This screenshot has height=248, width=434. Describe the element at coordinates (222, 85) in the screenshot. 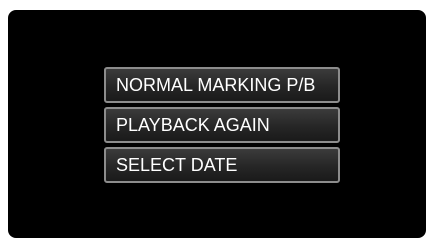

I see `normal-marking-playback-button: NORMAL MARKING P/B` at that location.